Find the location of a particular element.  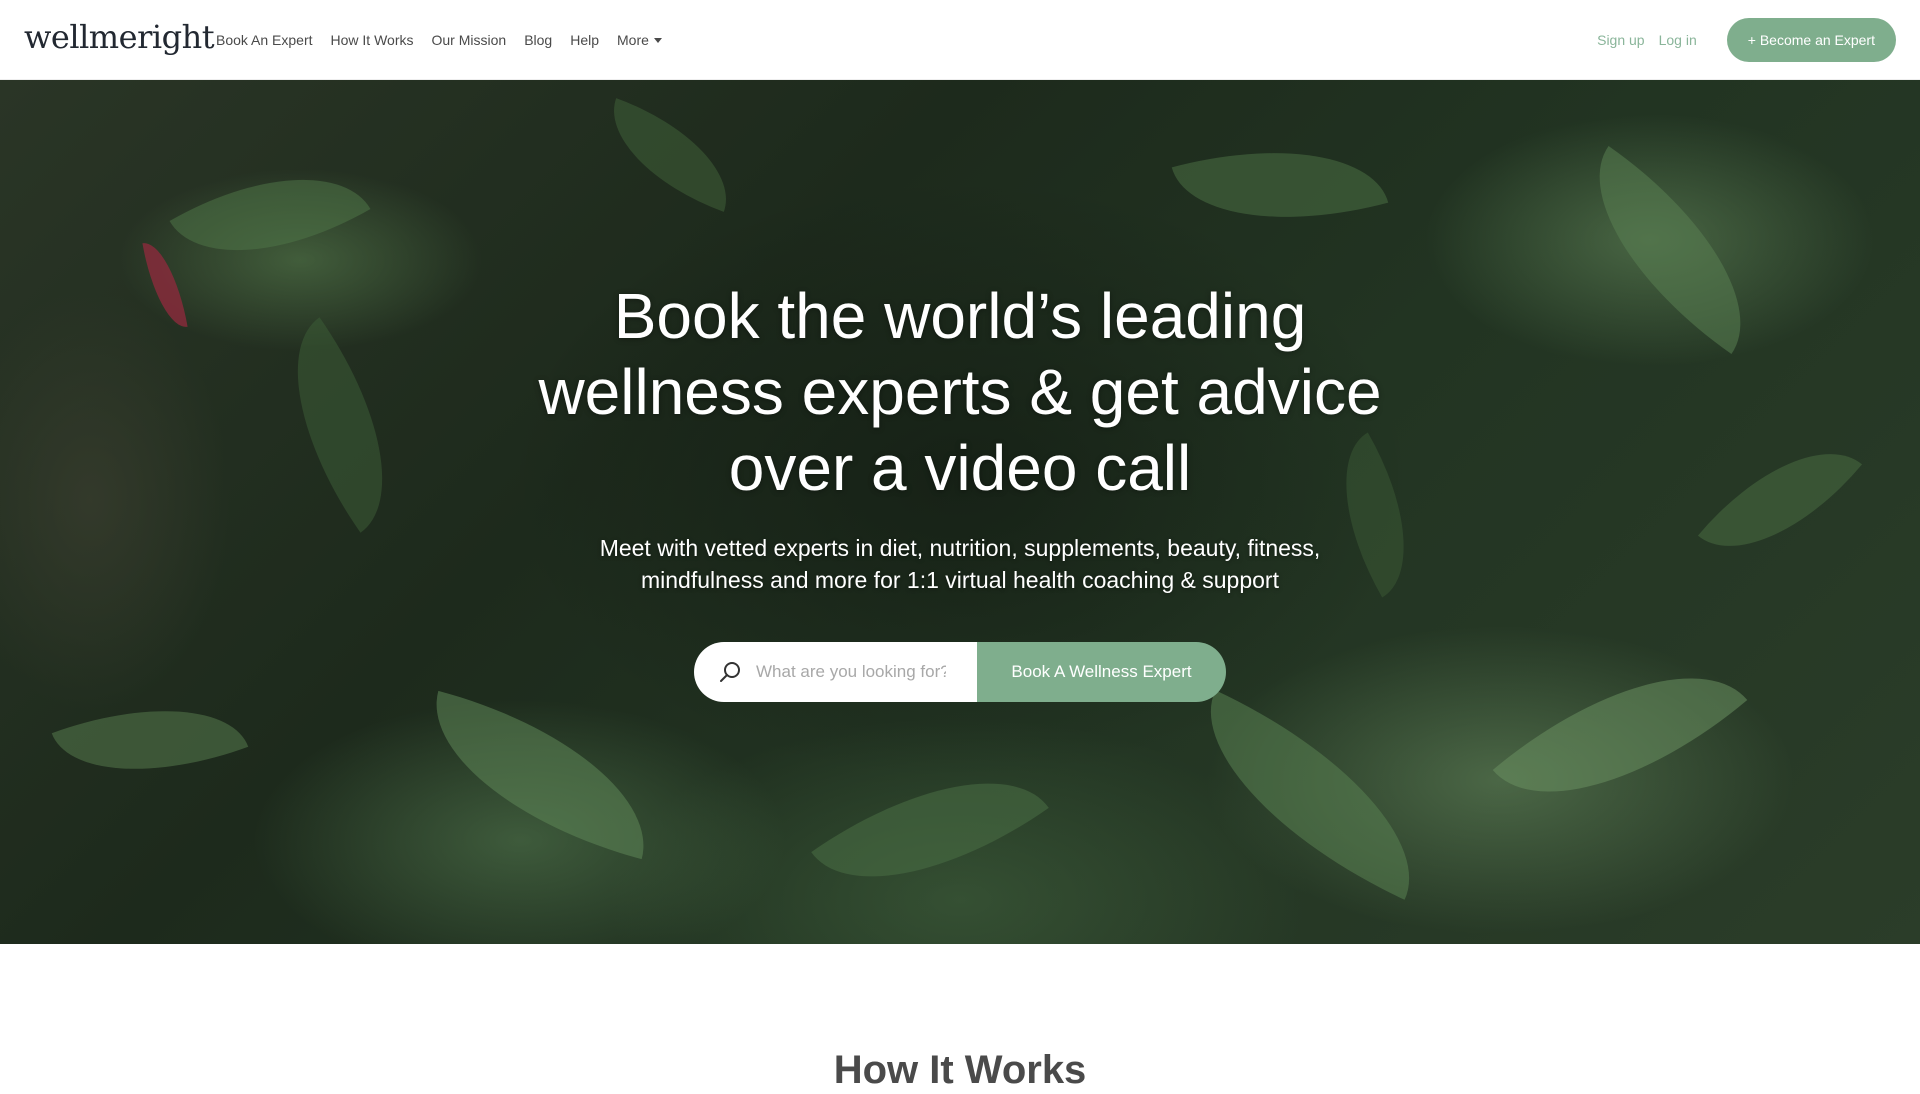

nav-more-label: More is located at coordinates (633, 40).